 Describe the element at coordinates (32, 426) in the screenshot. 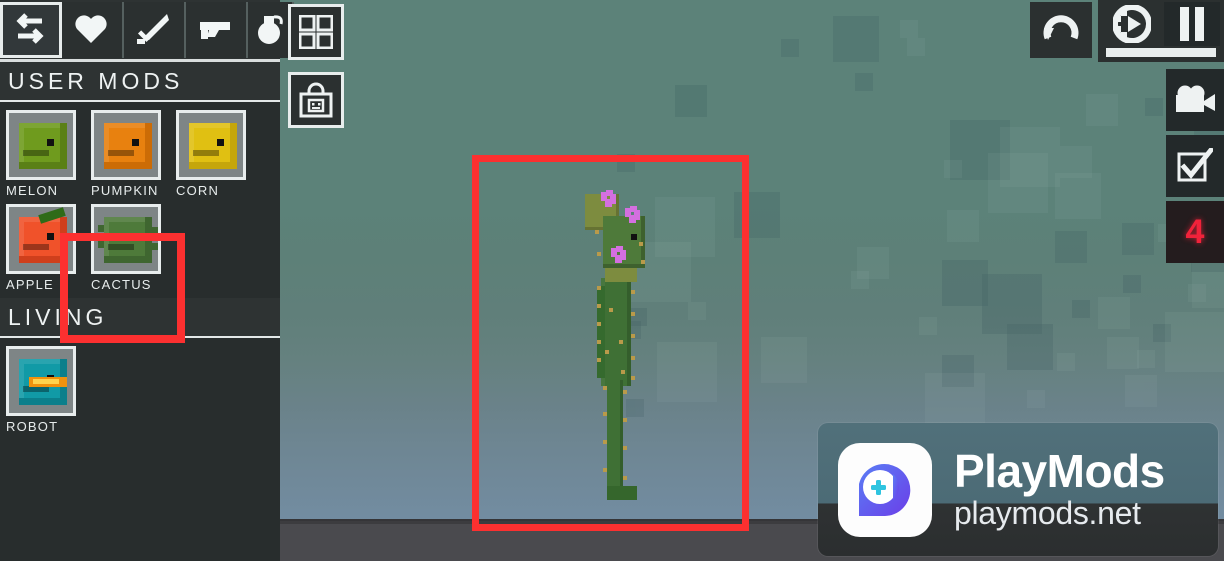

I see `mod-item-label: ROBOT` at that location.